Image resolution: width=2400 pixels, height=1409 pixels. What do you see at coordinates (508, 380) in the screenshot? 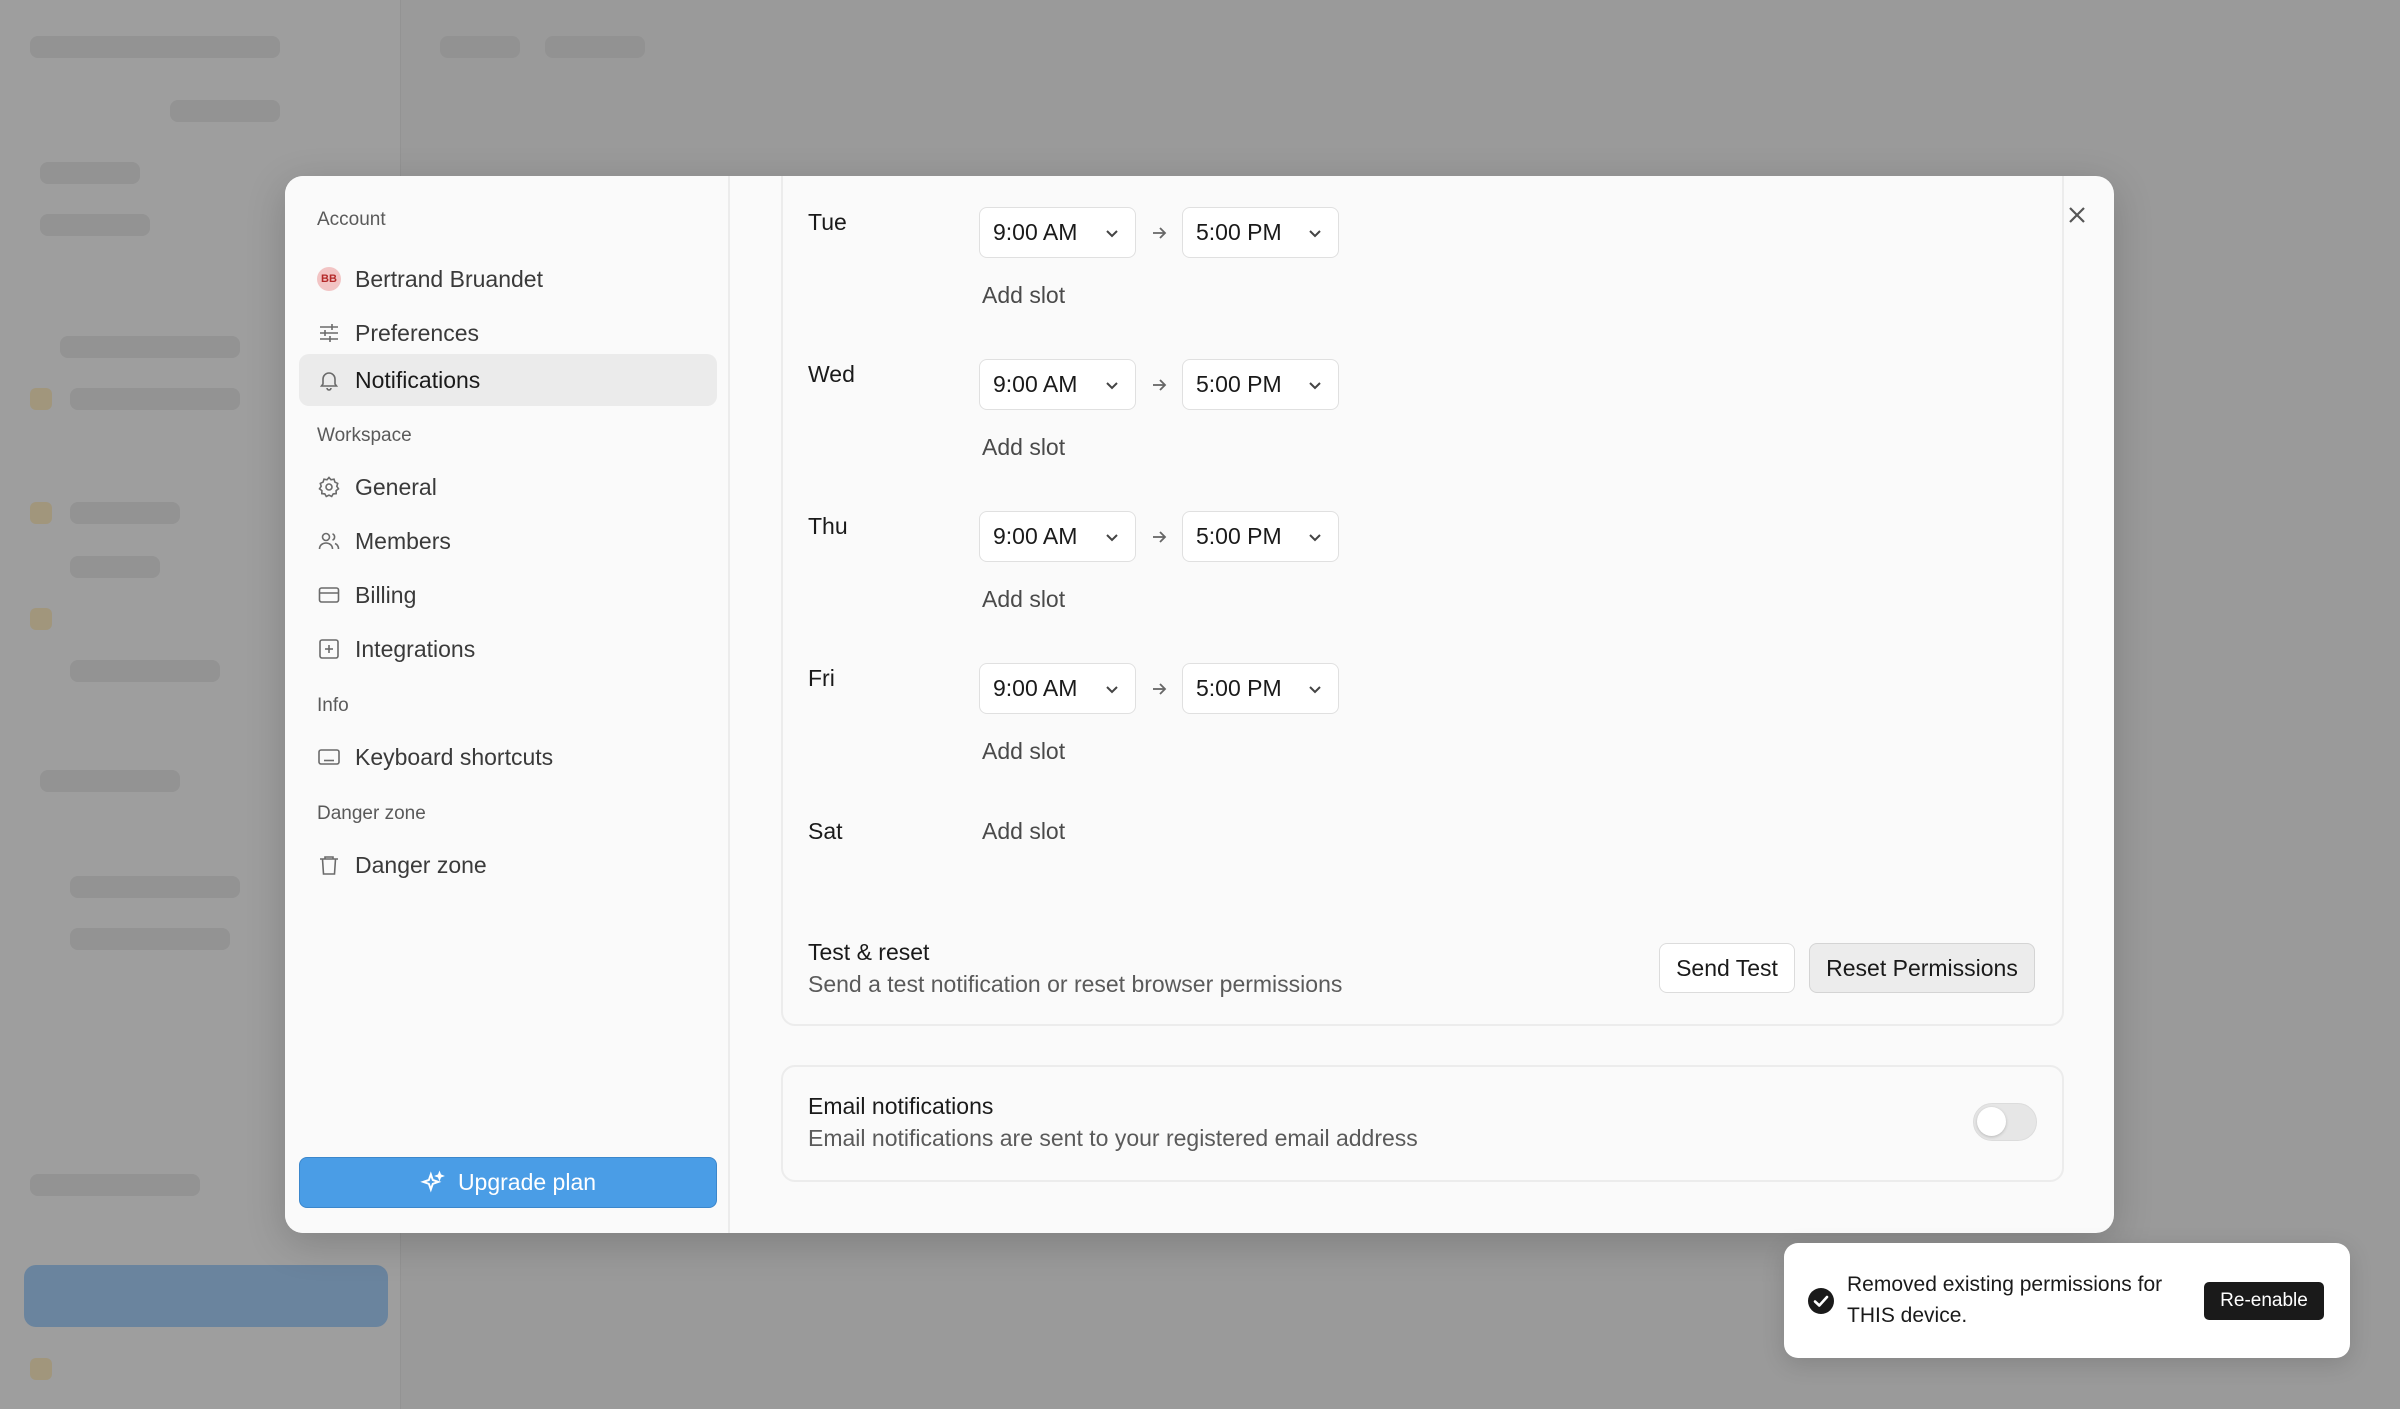
I see `sidebar-item-notifications: Notifications` at bounding box center [508, 380].